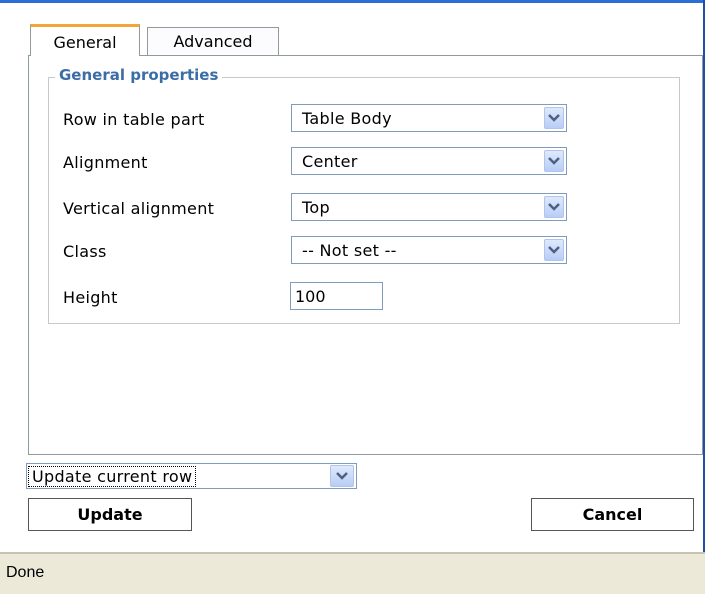 This screenshot has height=594, width=705. Describe the element at coordinates (352, 573) in the screenshot. I see `status-bar: Done` at that location.